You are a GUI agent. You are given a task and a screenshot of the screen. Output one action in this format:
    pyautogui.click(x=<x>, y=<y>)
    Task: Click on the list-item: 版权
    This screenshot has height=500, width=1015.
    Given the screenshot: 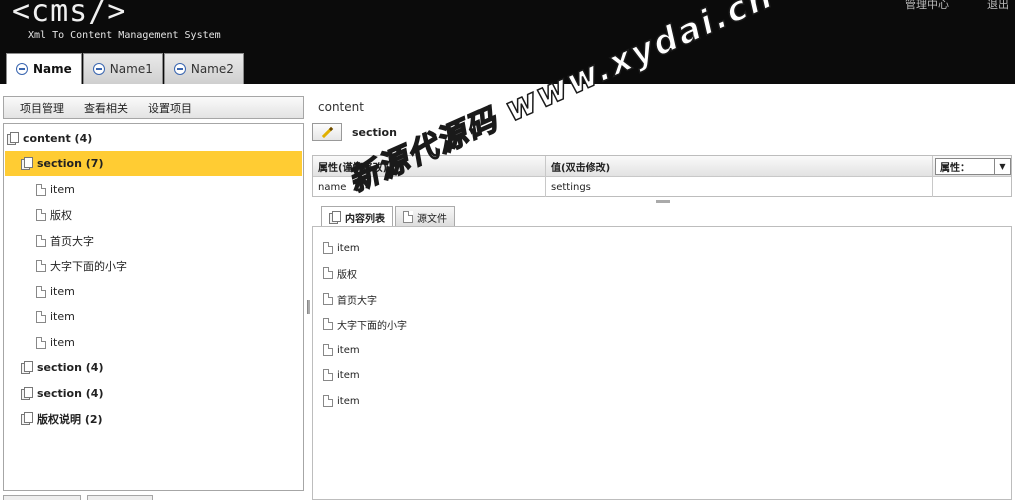 What is the action you would take?
    pyautogui.click(x=340, y=273)
    